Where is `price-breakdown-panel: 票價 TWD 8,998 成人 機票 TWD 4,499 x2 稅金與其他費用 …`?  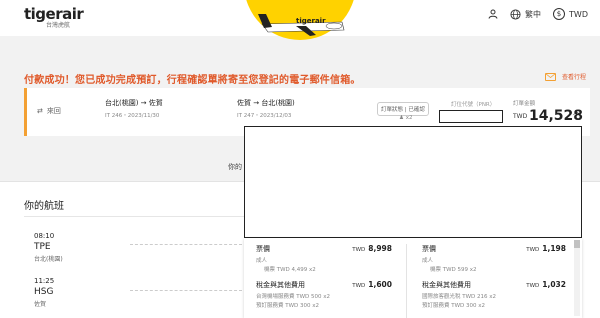
price-breakdown-panel: 票價 TWD 8,998 成人 機票 TWD 4,499 x2 稅金與其他費用 … is located at coordinates (413, 278).